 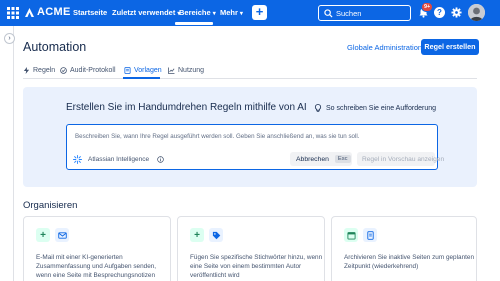 What do you see at coordinates (186, 70) in the screenshot?
I see `tab-nutzung: Nutzung` at bounding box center [186, 70].